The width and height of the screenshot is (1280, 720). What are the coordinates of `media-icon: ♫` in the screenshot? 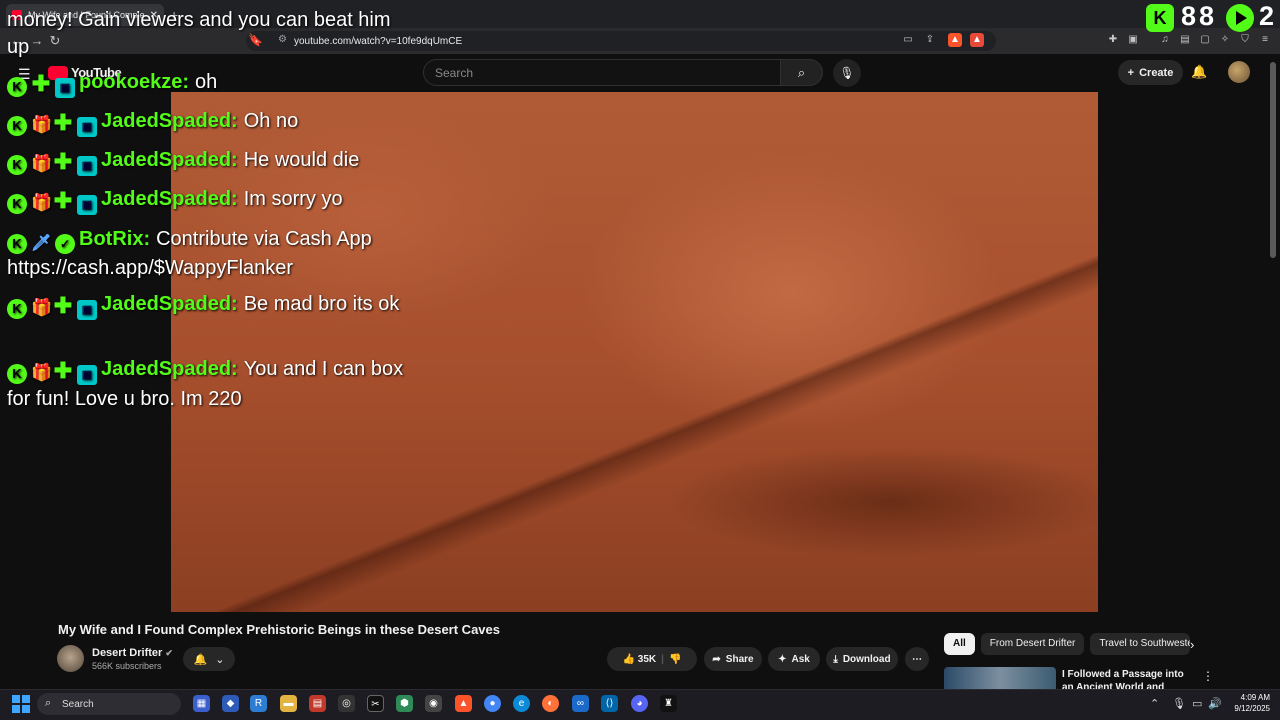 It's located at (1165, 40).